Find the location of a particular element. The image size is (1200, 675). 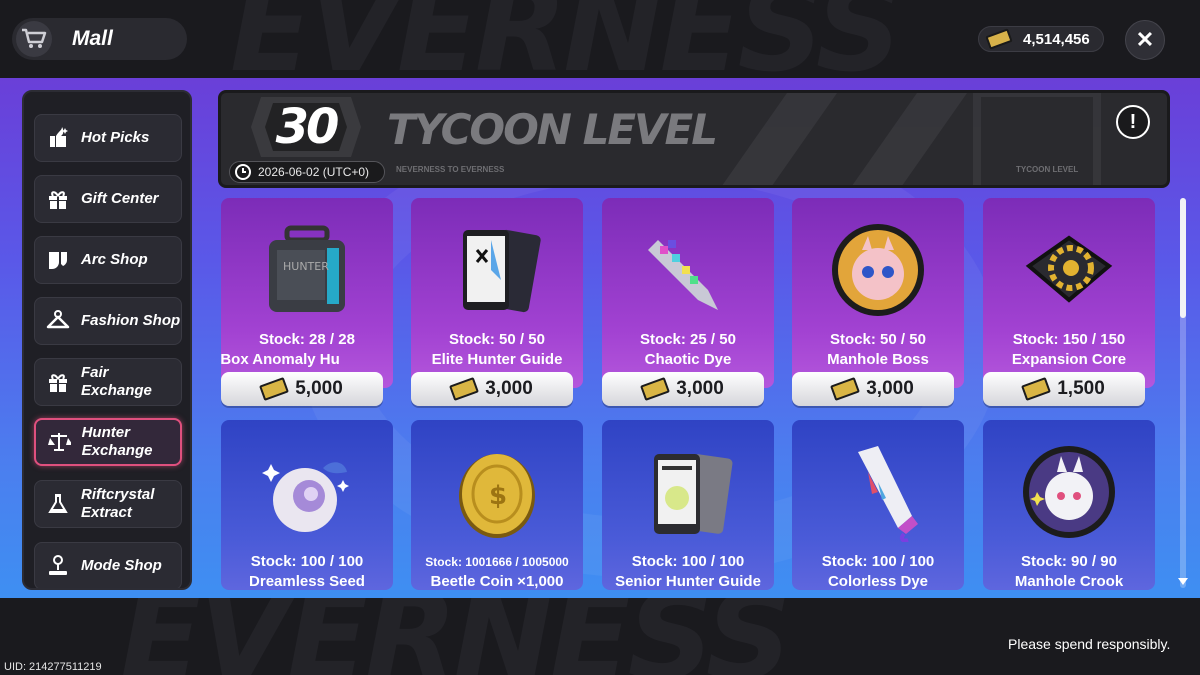

item-name: Dreamless Seed is located at coordinates (307, 581).